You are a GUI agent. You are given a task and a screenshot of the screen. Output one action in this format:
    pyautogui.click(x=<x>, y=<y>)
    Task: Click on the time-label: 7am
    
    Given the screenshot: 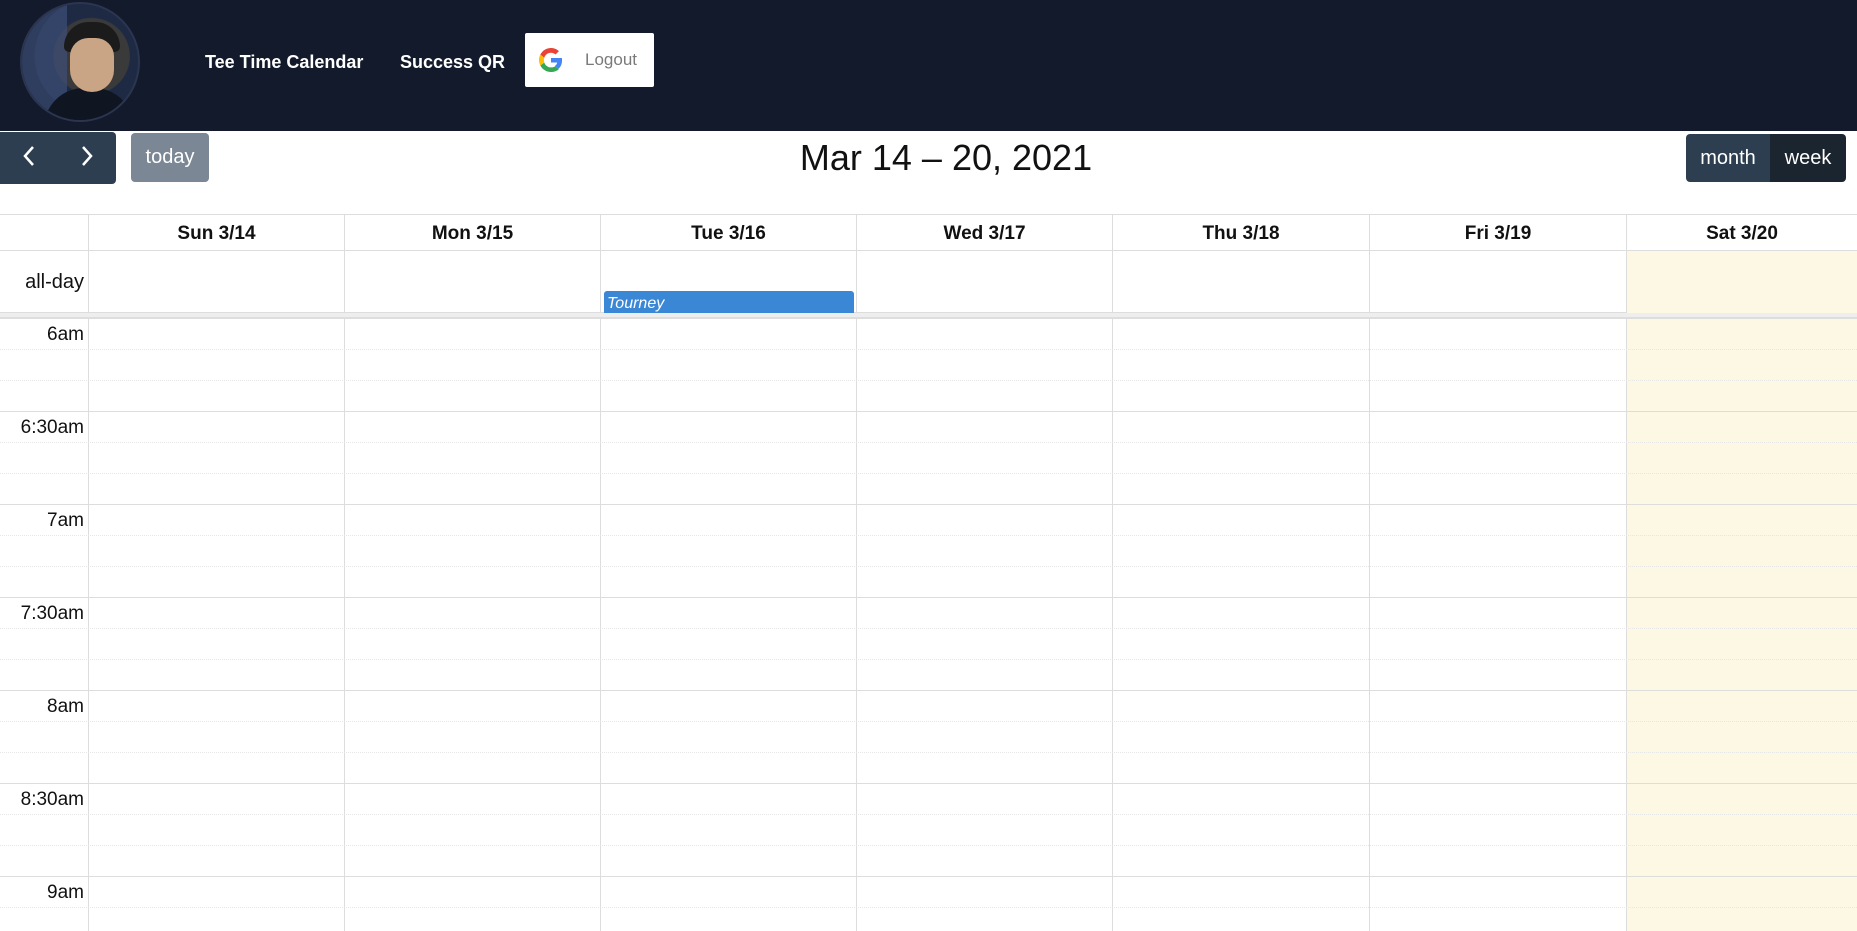 What is the action you would take?
    pyautogui.click(x=65, y=520)
    